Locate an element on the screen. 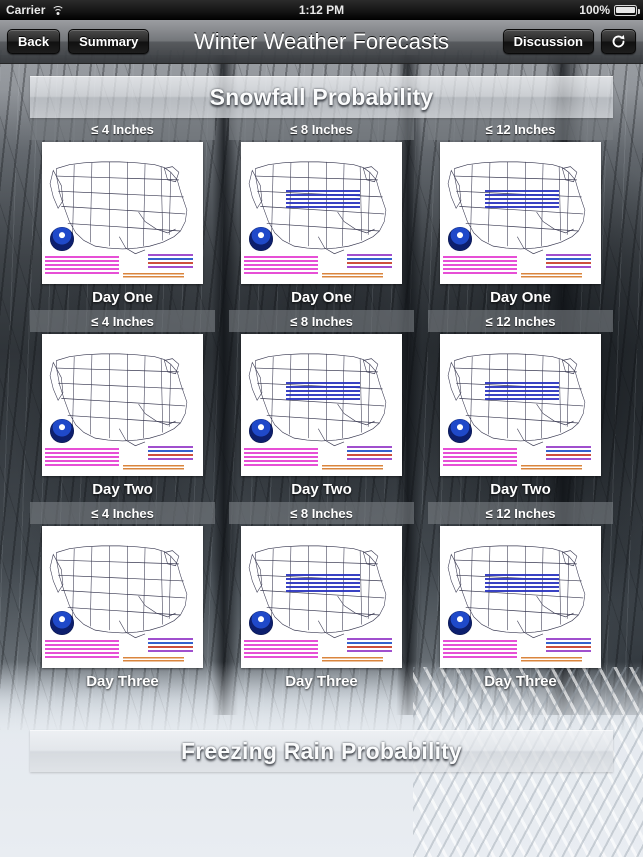 The width and height of the screenshot is (643, 857). battery-full-icon is located at coordinates (627, 10).